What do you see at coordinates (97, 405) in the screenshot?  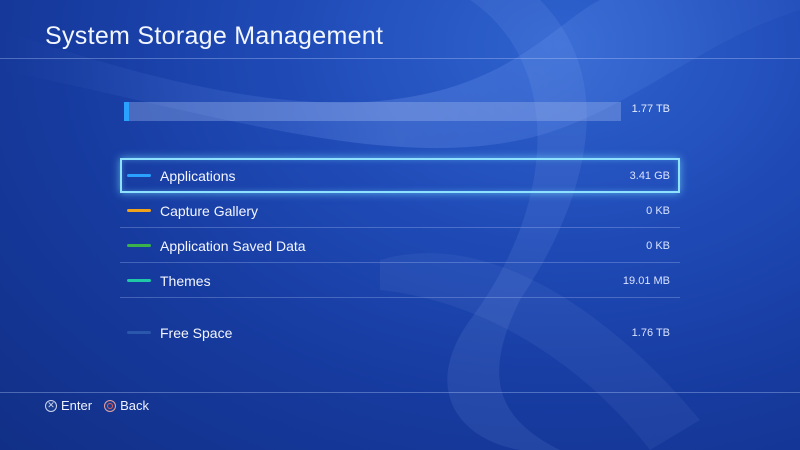 I see `button-hints: ✕ Enter Back` at bounding box center [97, 405].